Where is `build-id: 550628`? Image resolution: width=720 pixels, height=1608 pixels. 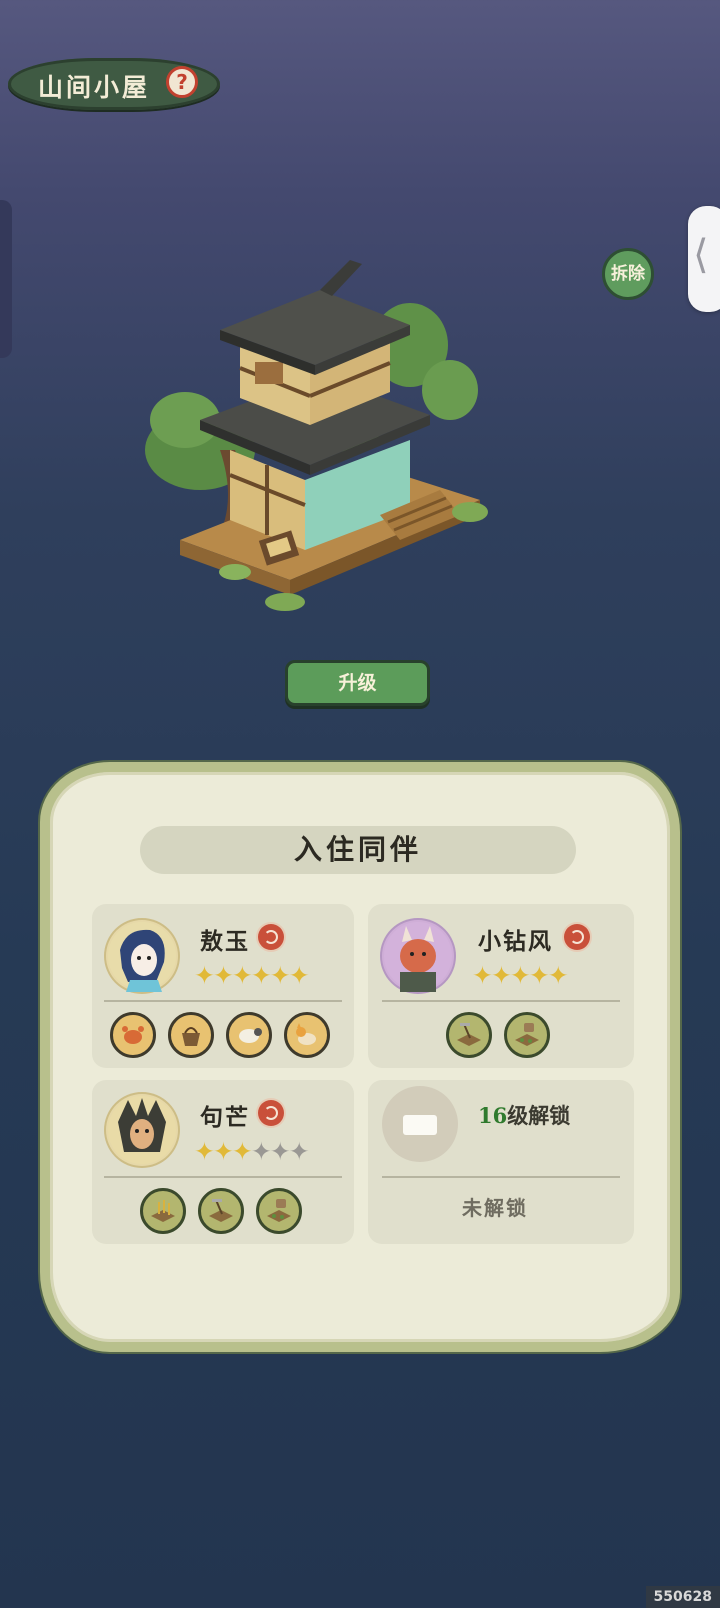
build-id: 550628 is located at coordinates (682, 1597).